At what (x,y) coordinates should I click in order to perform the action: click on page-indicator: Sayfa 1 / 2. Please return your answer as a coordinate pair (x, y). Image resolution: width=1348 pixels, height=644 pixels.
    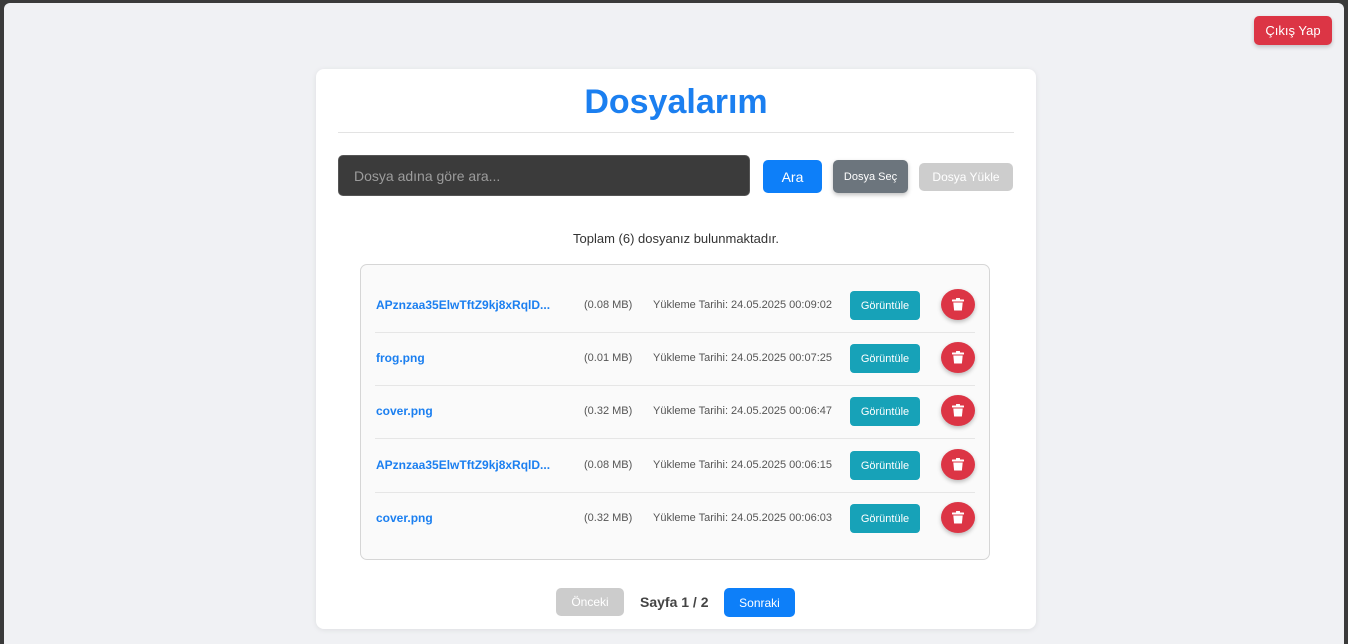
    Looking at the image, I should click on (674, 602).